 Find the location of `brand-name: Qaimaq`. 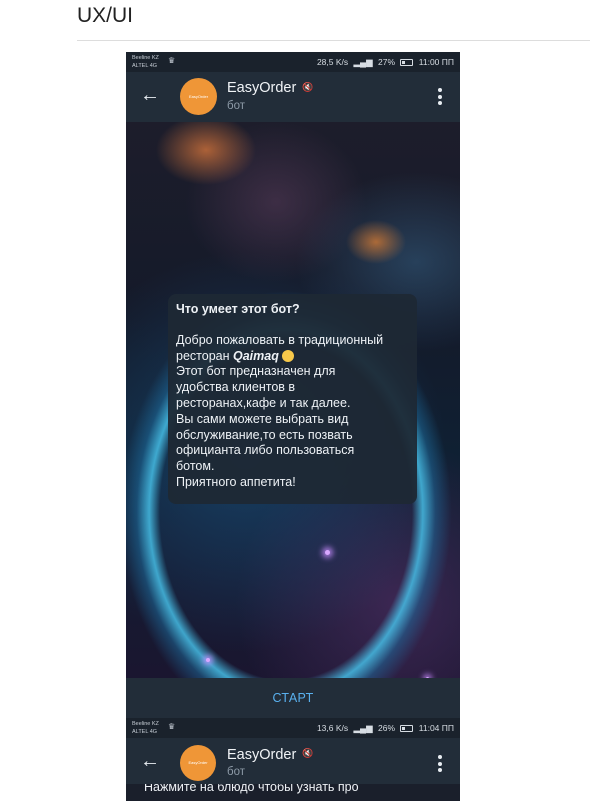

brand-name: Qaimaq is located at coordinates (255, 355).